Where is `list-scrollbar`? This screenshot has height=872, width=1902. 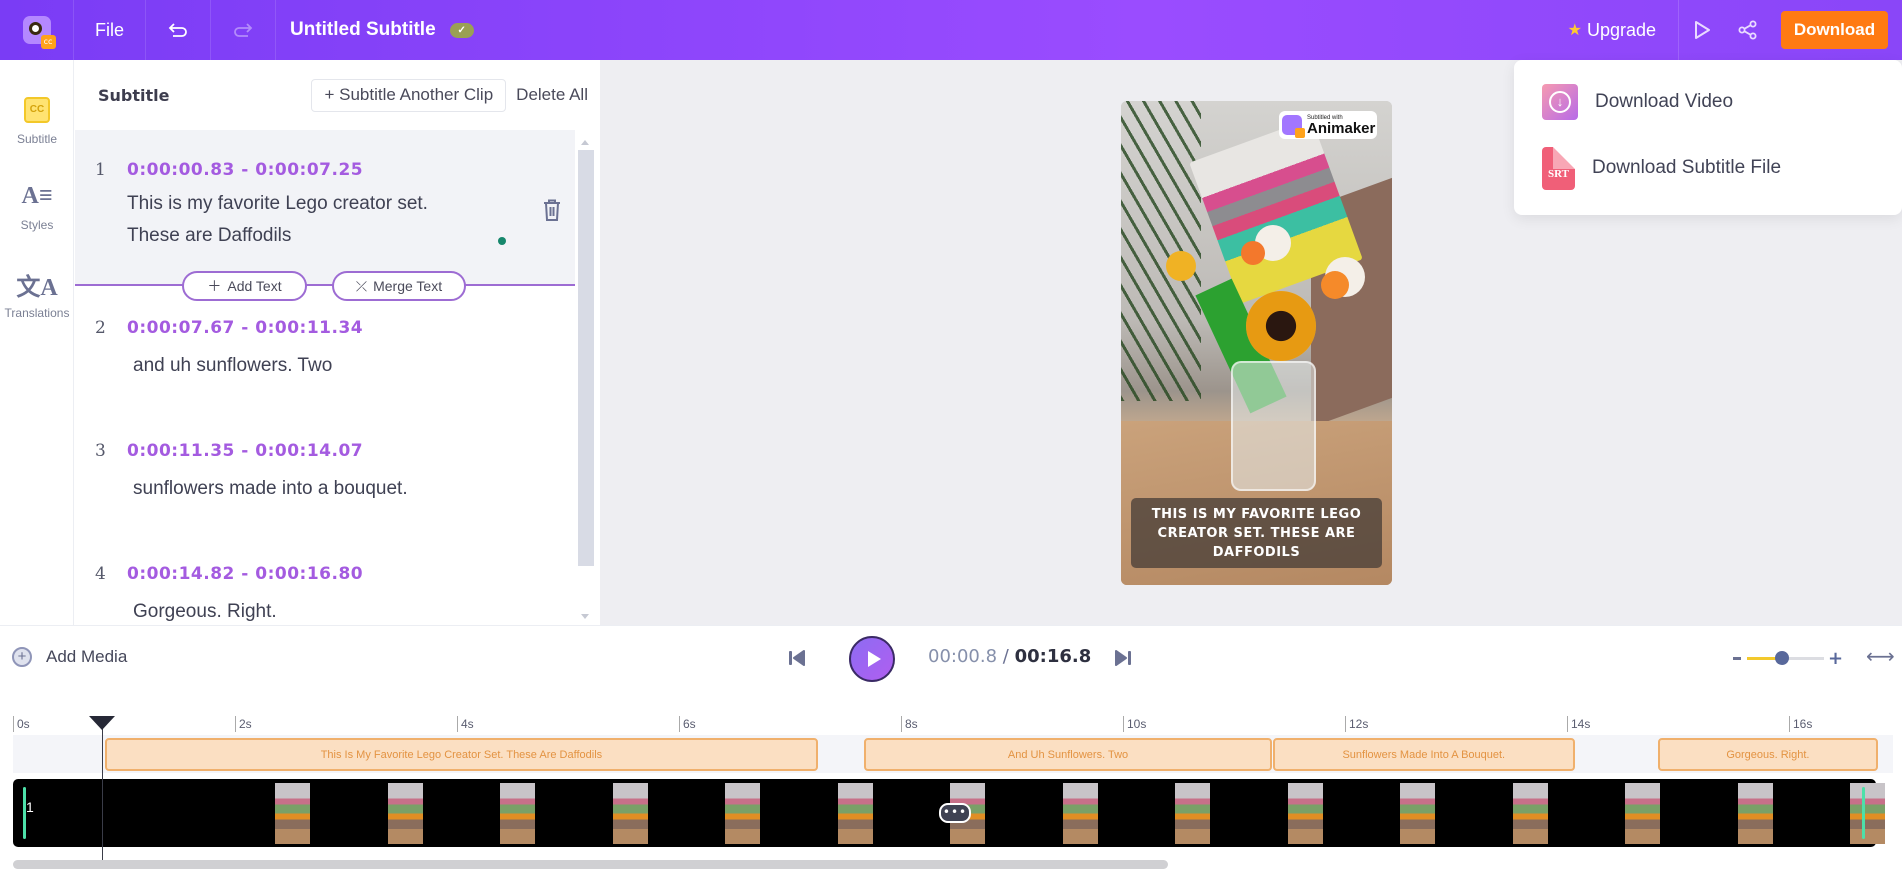
list-scrollbar is located at coordinates (585, 382).